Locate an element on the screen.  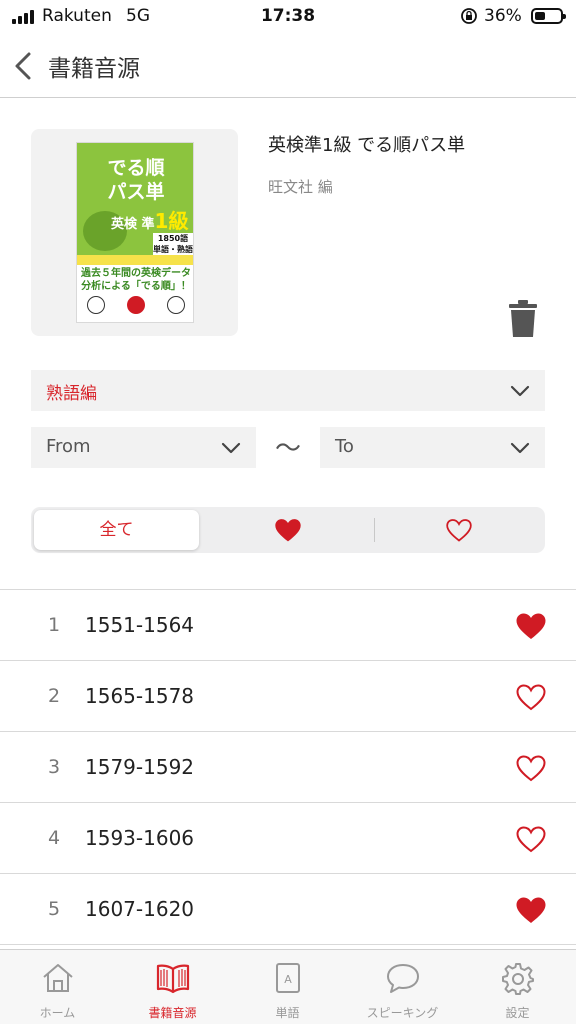
tab-books-audio: 書籍音源 is located at coordinates (172, 987).